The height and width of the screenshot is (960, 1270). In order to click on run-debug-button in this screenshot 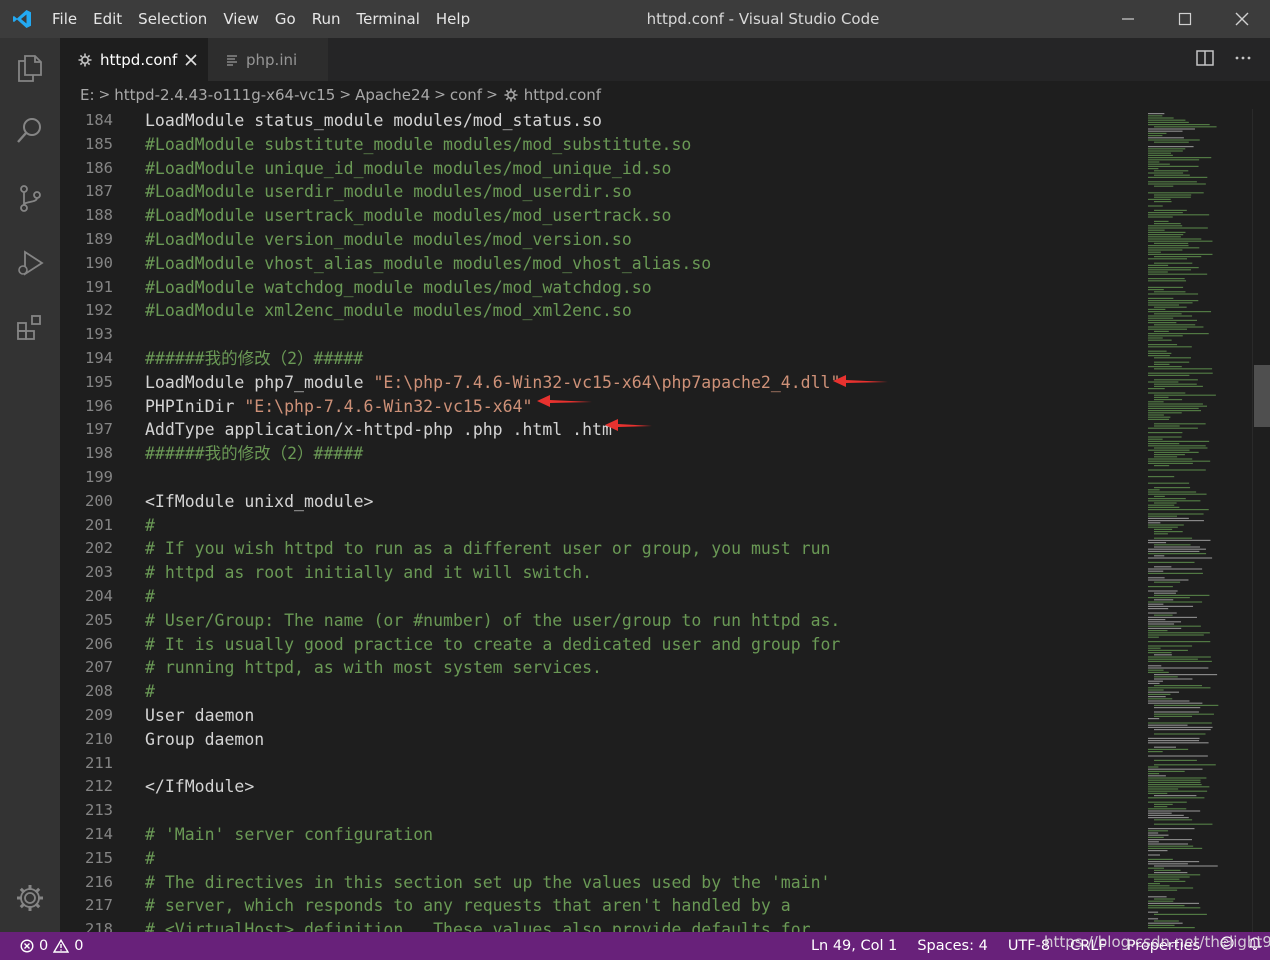, I will do `click(30, 263)`.